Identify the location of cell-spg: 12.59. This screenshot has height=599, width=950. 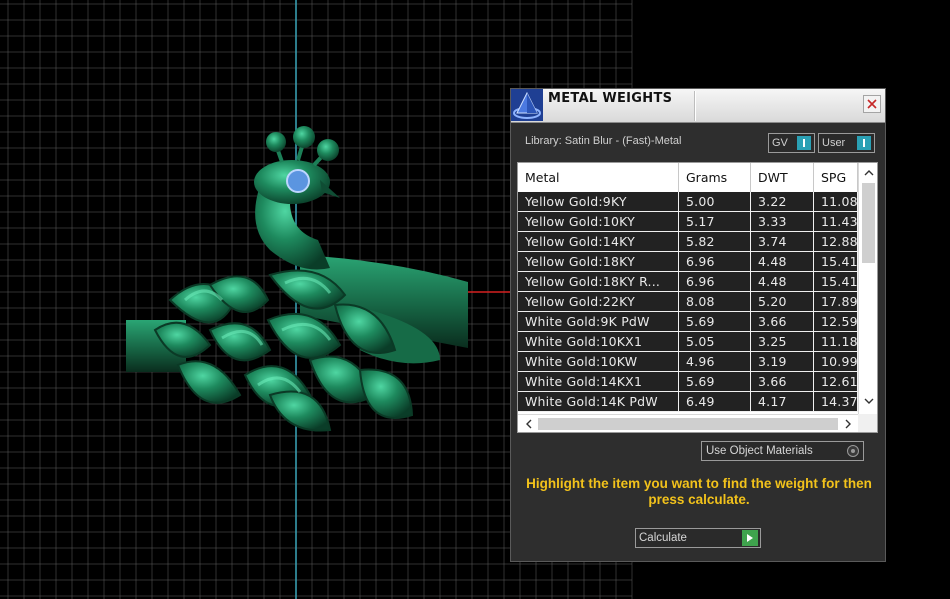
(836, 321).